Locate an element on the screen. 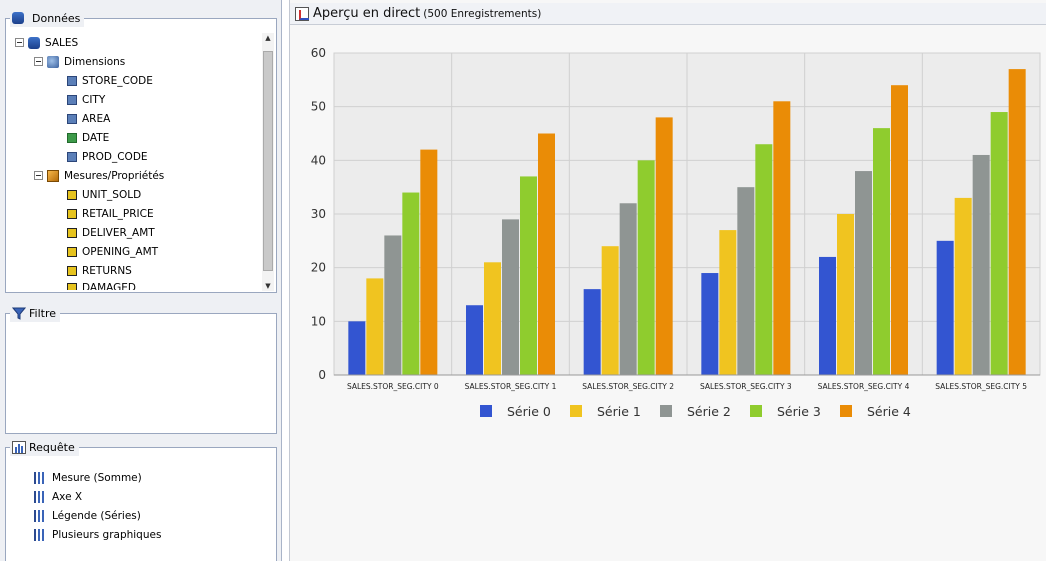  legend-swatch is located at coordinates (666, 411).